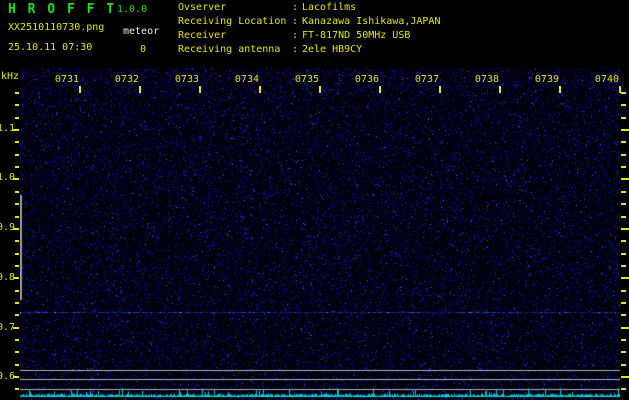  Describe the element at coordinates (332, 49) in the screenshot. I see `info-value: 2ele HB9CY` at that location.